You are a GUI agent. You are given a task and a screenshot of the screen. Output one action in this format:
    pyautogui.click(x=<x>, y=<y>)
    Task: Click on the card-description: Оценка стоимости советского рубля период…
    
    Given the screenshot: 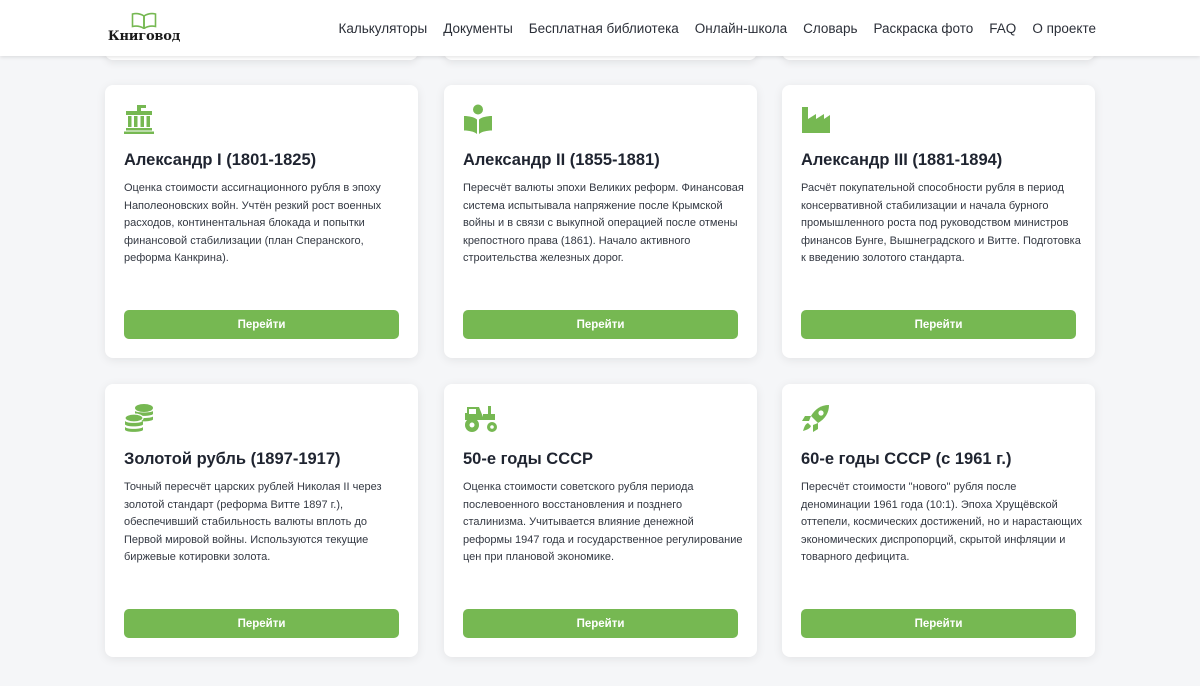 What is the action you would take?
    pyautogui.click(x=603, y=522)
    